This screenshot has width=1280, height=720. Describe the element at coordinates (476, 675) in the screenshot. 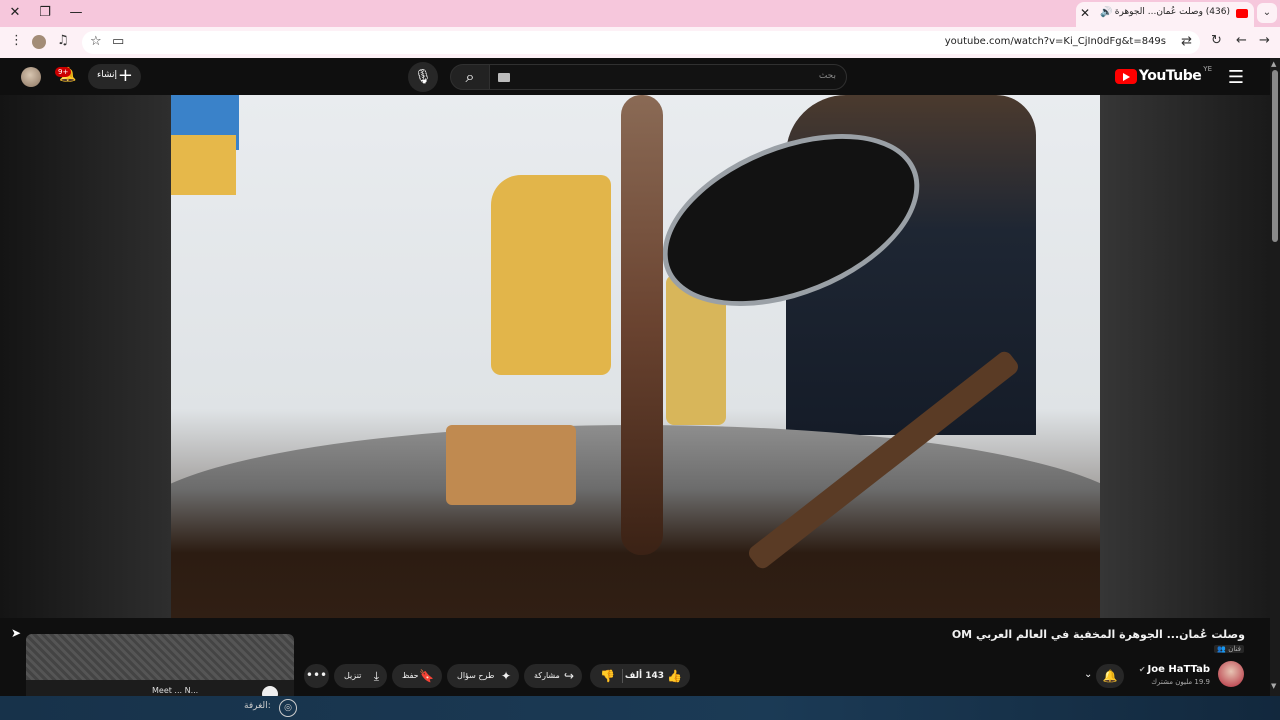

I see `ask-label: طرح سؤال` at that location.